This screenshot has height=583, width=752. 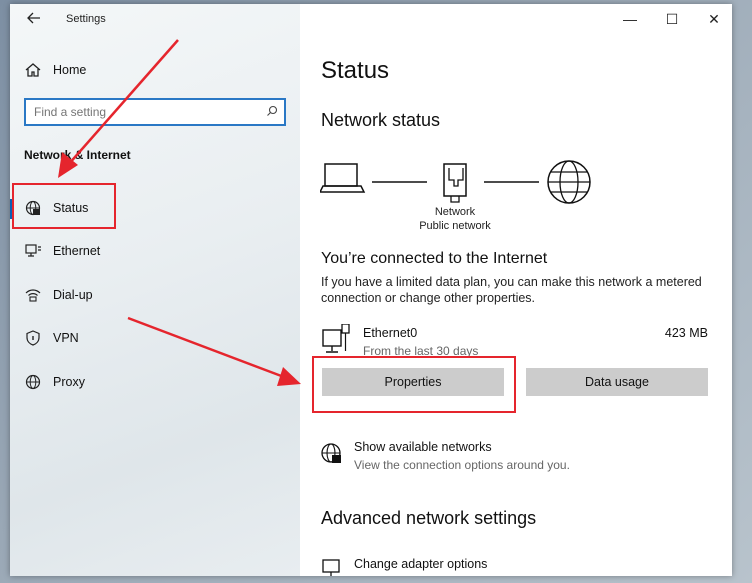 I want to click on show-networks-icon, so click(x=332, y=454).